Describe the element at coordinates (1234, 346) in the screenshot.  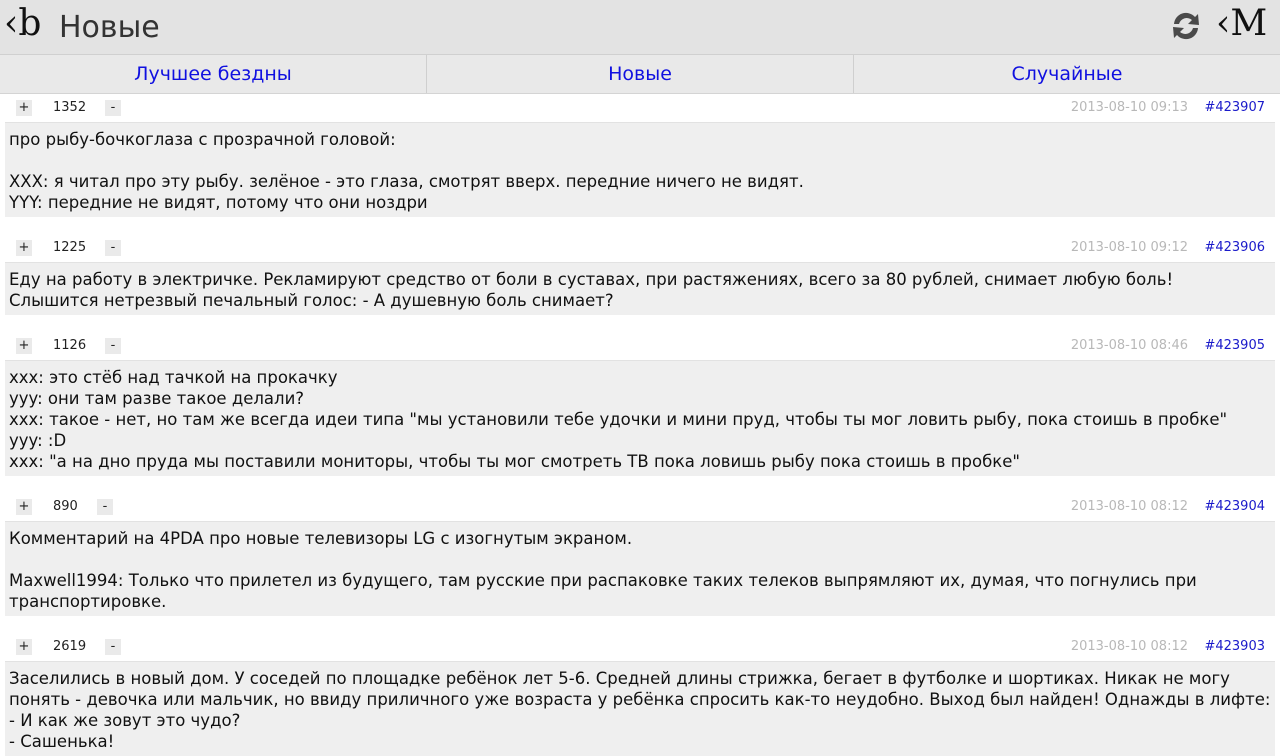
I see `quote-id-link: #423905` at that location.